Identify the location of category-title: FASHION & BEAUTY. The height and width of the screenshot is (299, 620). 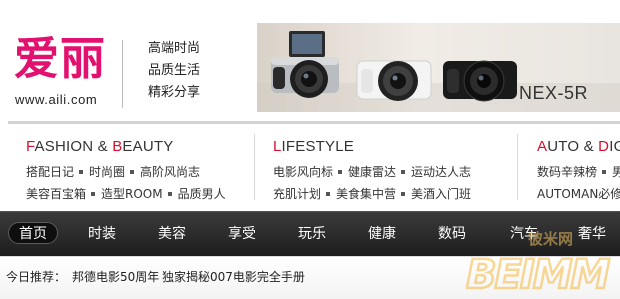
(99, 146).